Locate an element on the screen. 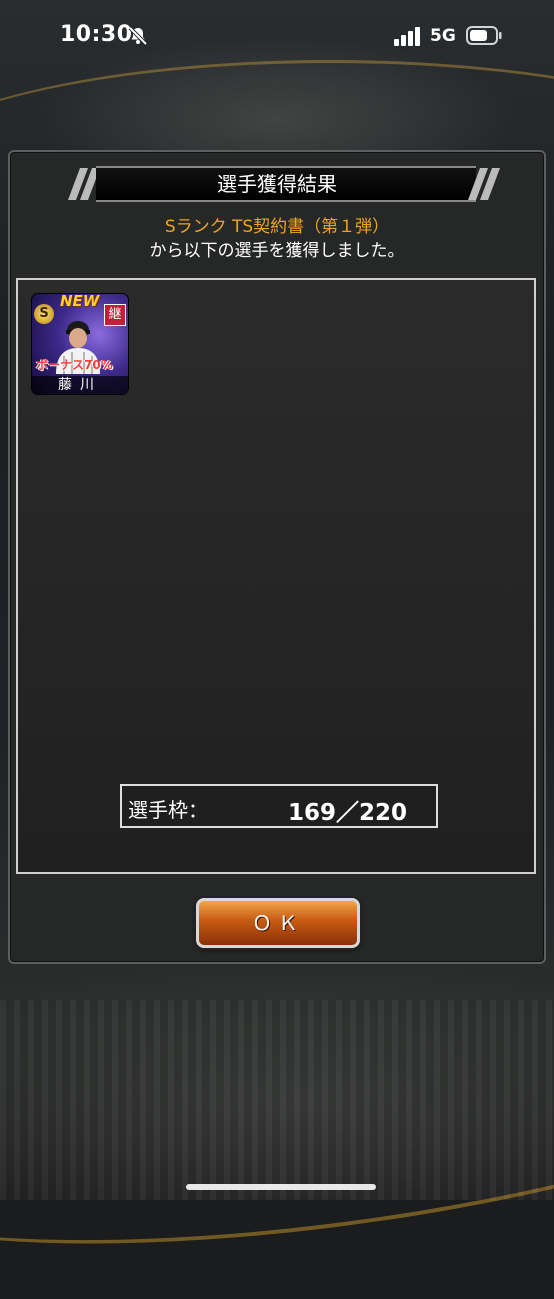 This screenshot has height=1299, width=554. source-item-name: Sランク TS契約書（第１弾） is located at coordinates (277, 227).